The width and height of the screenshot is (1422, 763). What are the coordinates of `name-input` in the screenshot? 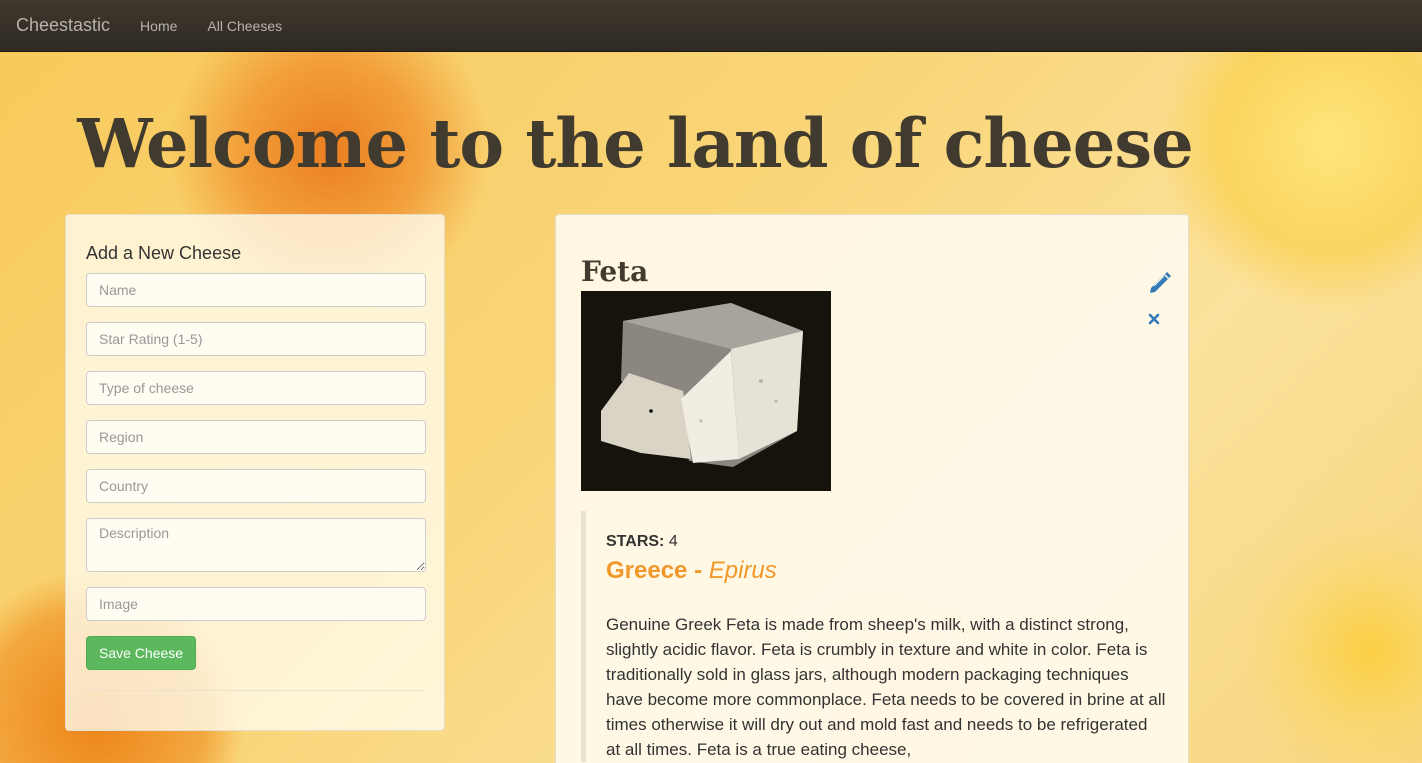 It's located at (256, 290).